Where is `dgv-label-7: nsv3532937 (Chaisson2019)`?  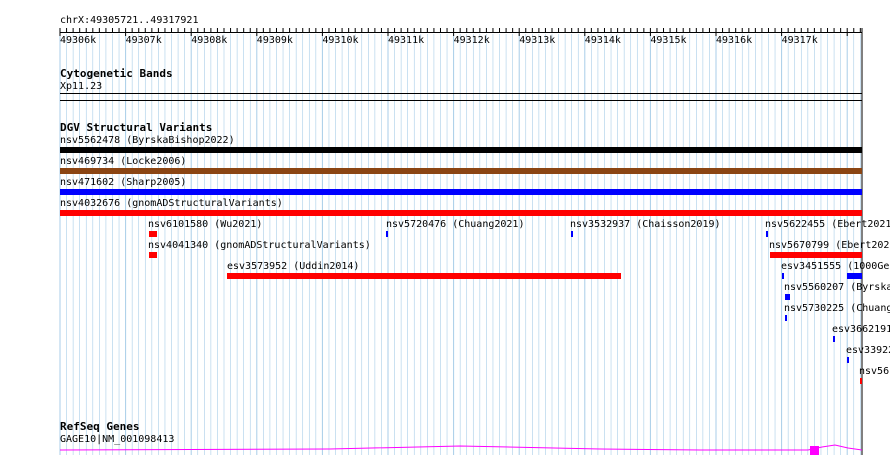
dgv-label-7: nsv3532937 (Chaisson2019) is located at coordinates (645, 224).